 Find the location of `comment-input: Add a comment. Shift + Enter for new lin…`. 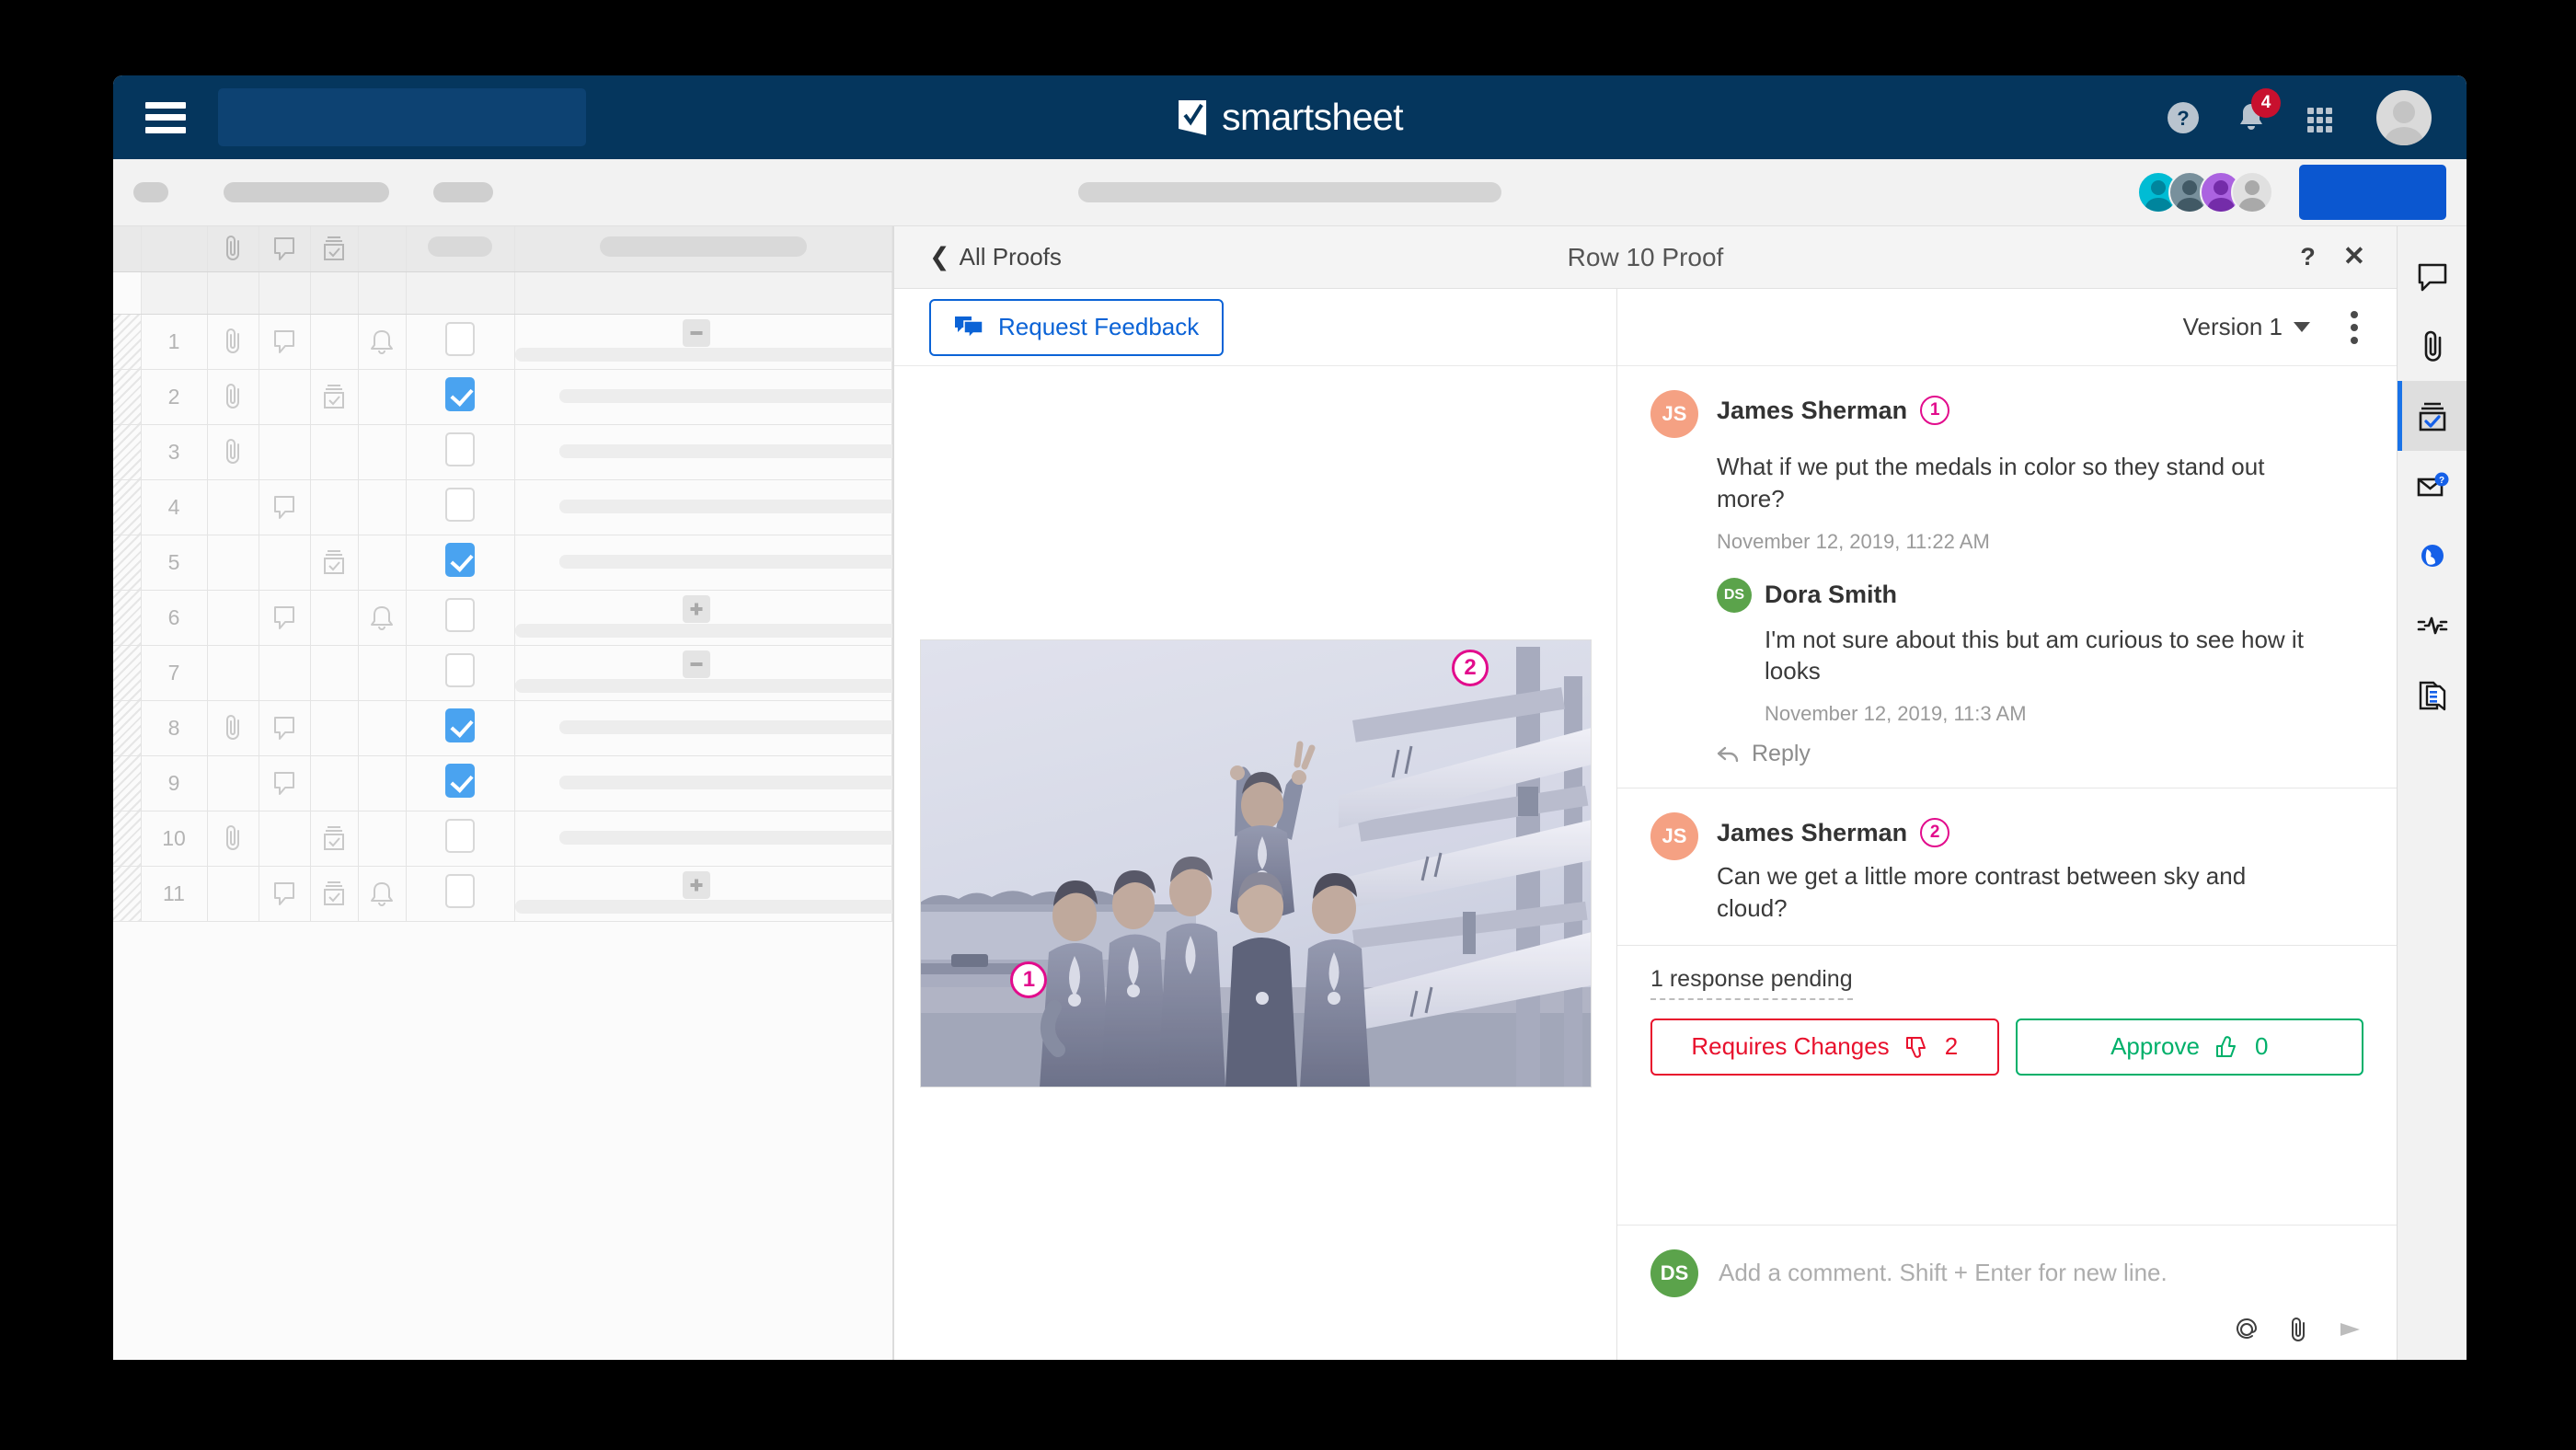

comment-input: Add a comment. Shift + Enter for new lin… is located at coordinates (1943, 1273).